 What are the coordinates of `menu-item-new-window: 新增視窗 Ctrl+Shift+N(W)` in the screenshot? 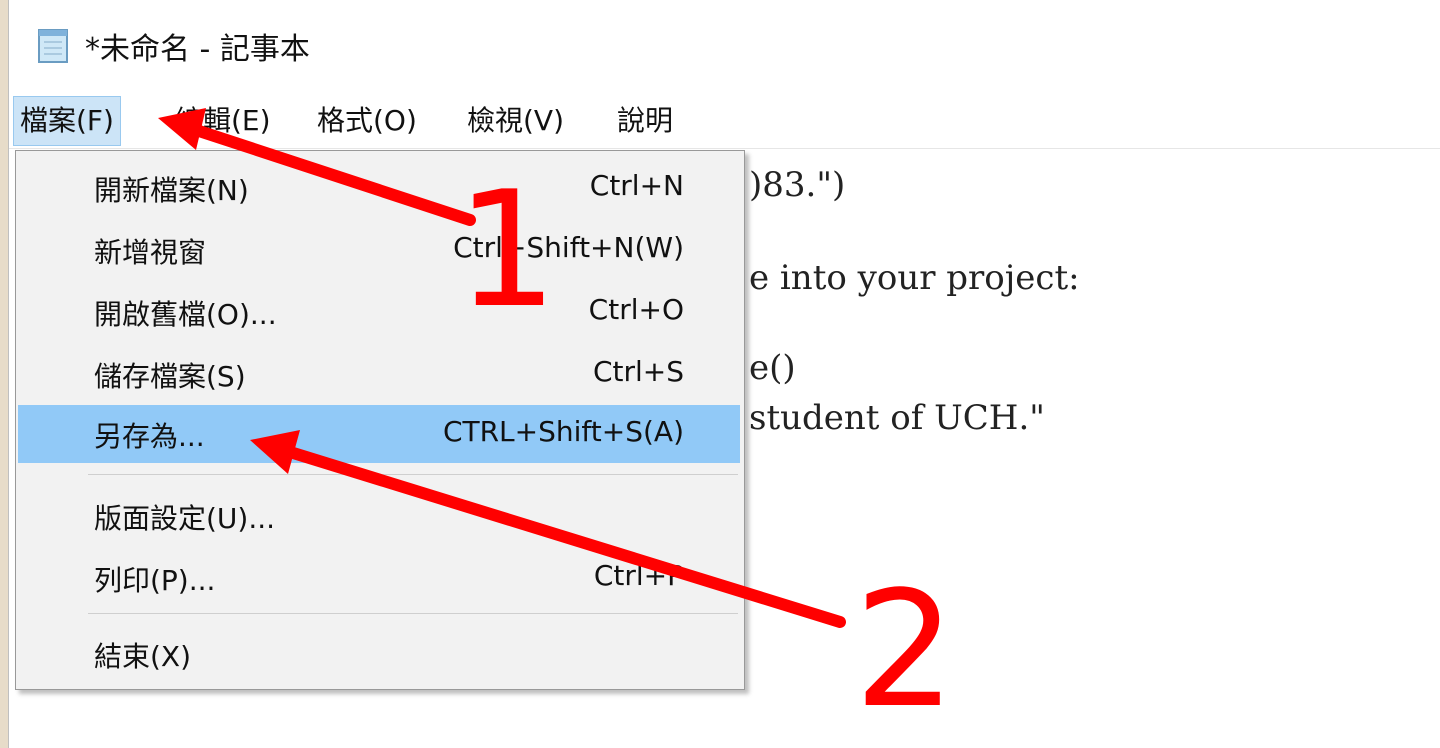 It's located at (379, 250).